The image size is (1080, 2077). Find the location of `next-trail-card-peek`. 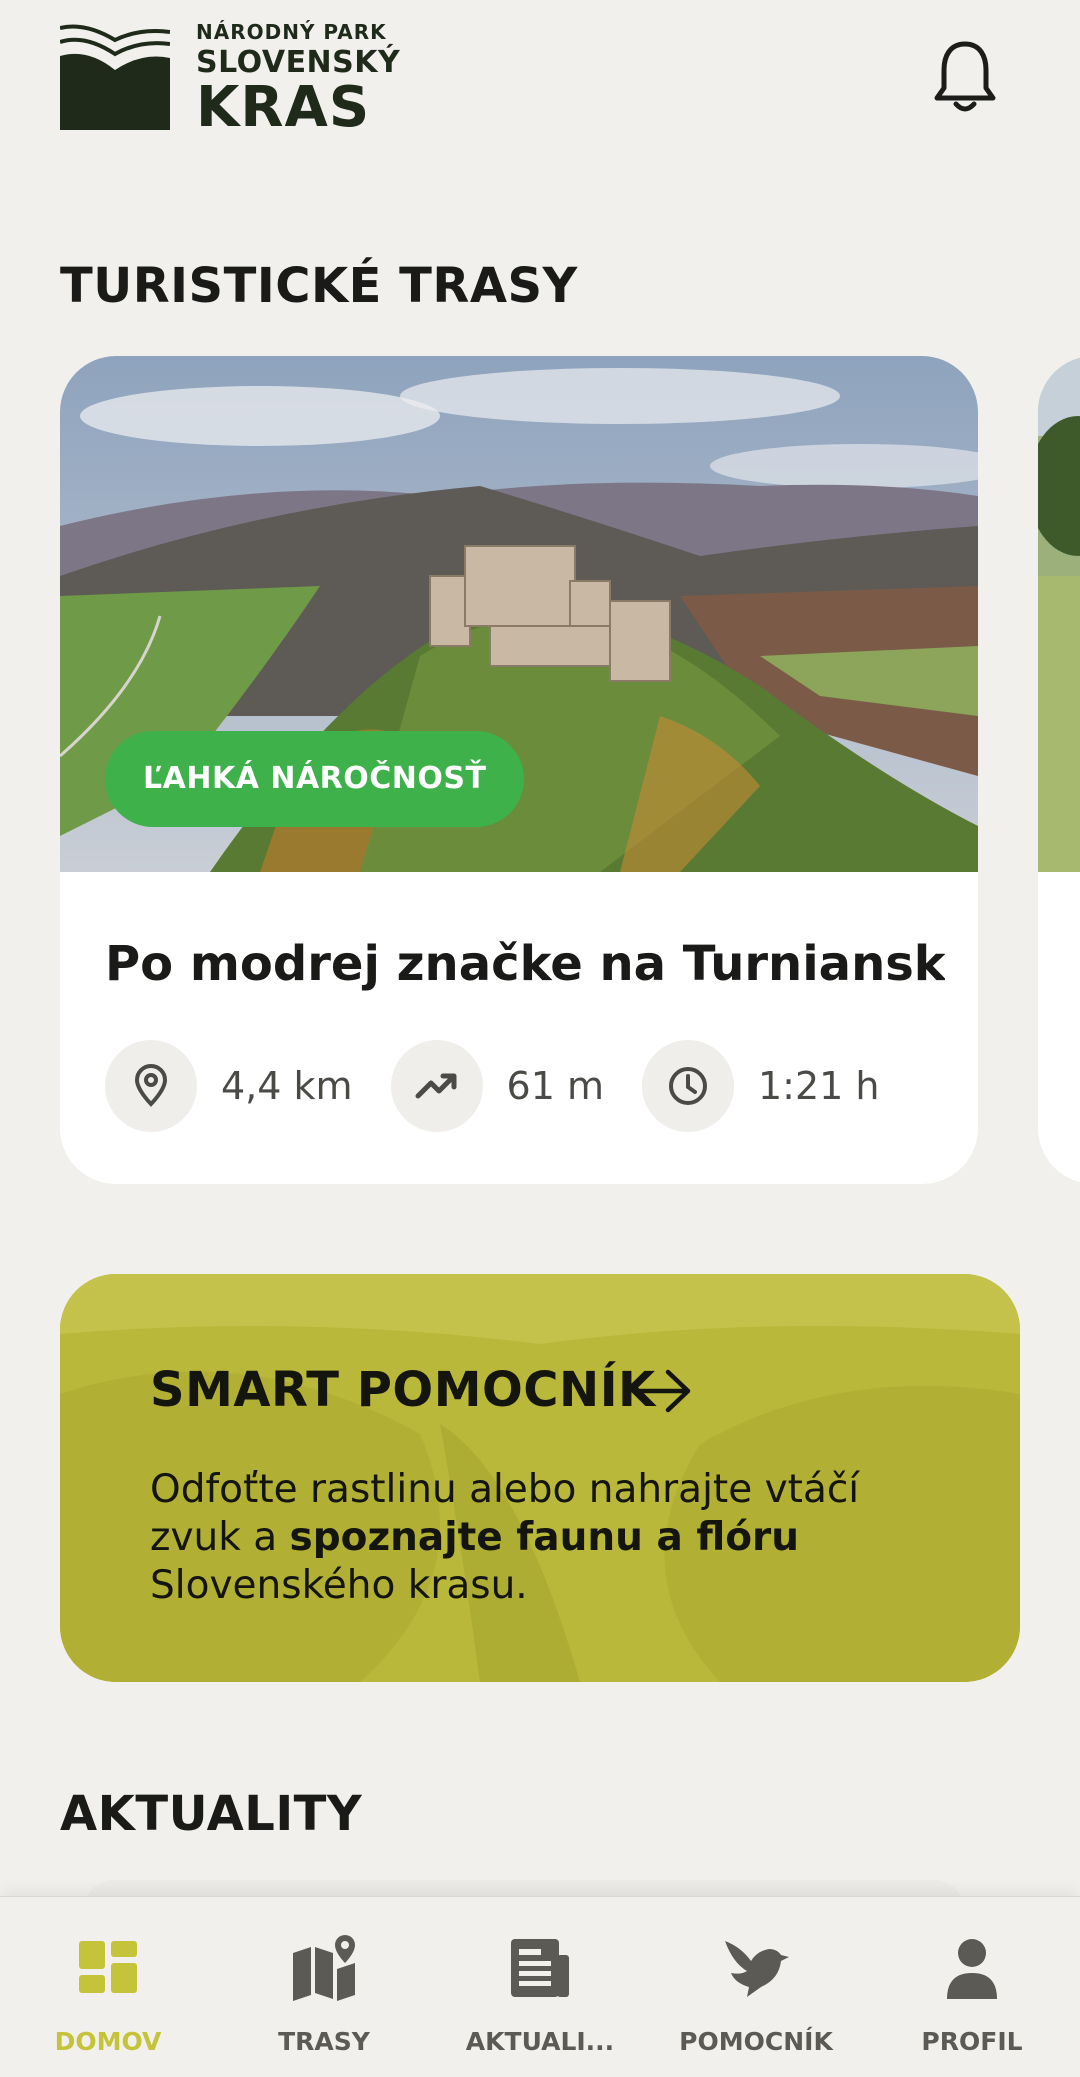

next-trail-card-peek is located at coordinates (1059, 770).